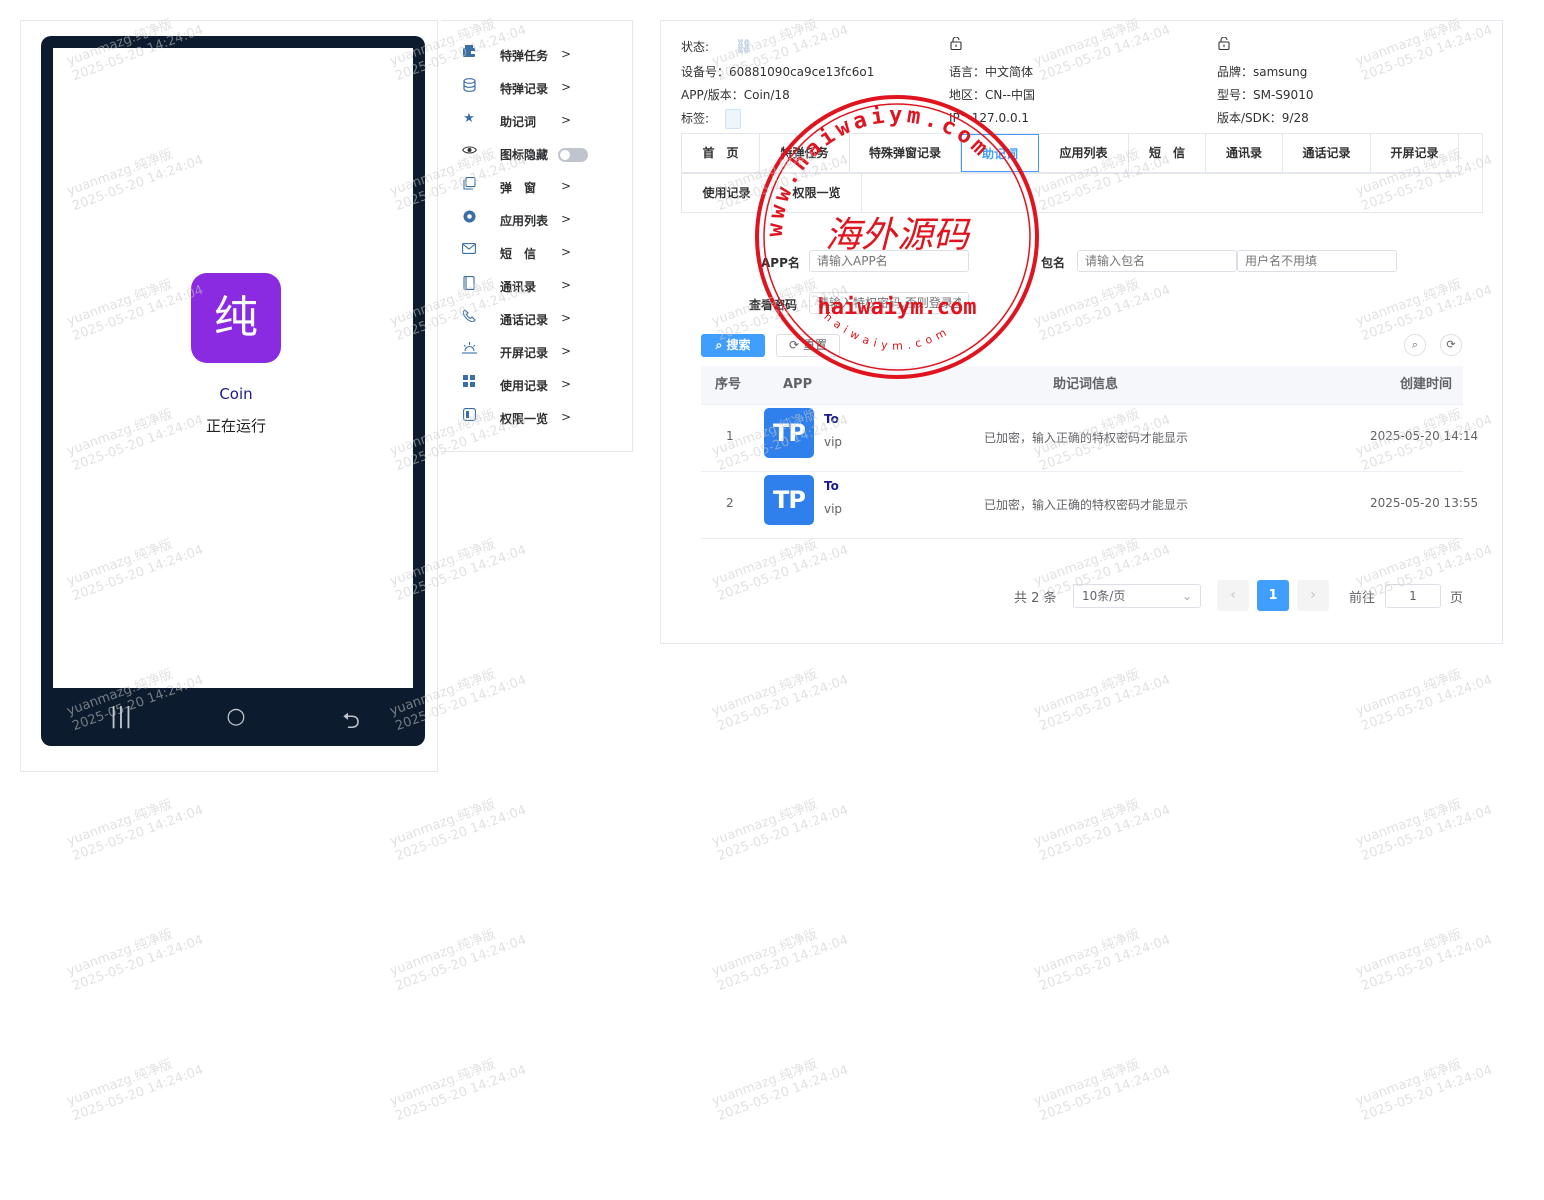 The width and height of the screenshot is (1544, 1200). Describe the element at coordinates (573, 155) in the screenshot. I see `hide-icon-toggle` at that location.